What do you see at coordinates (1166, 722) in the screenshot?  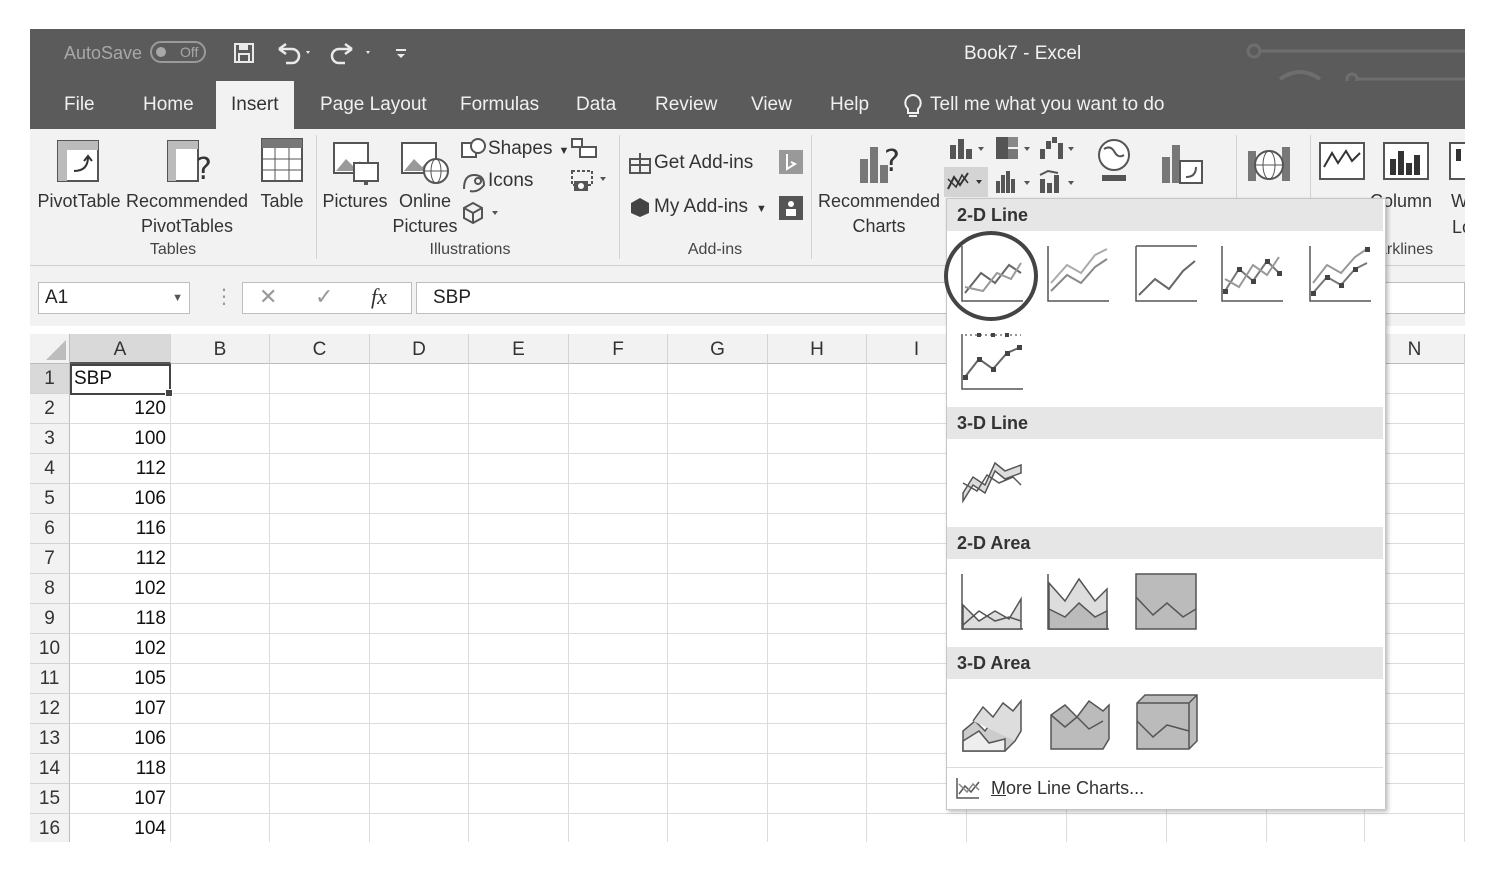 I see `chart-3d-100-stacked-area-icon` at bounding box center [1166, 722].